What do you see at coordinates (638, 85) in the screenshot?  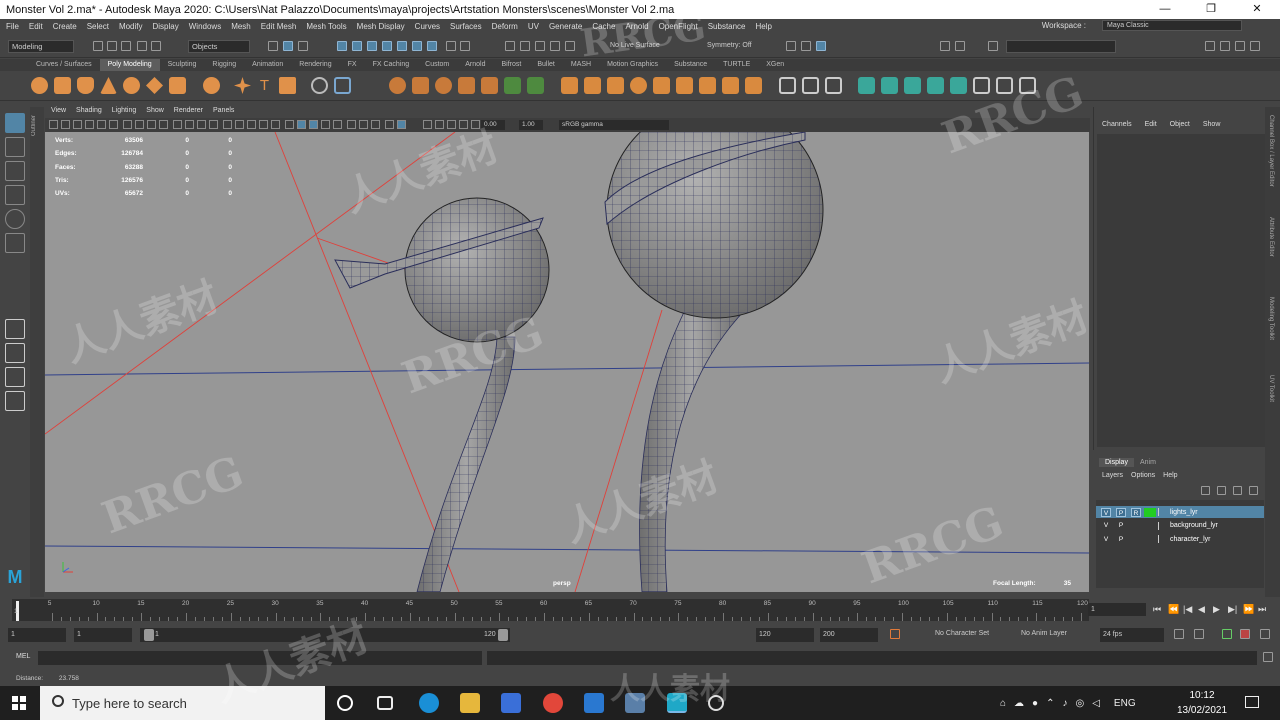 I see `target-weld-icon` at bounding box center [638, 85].